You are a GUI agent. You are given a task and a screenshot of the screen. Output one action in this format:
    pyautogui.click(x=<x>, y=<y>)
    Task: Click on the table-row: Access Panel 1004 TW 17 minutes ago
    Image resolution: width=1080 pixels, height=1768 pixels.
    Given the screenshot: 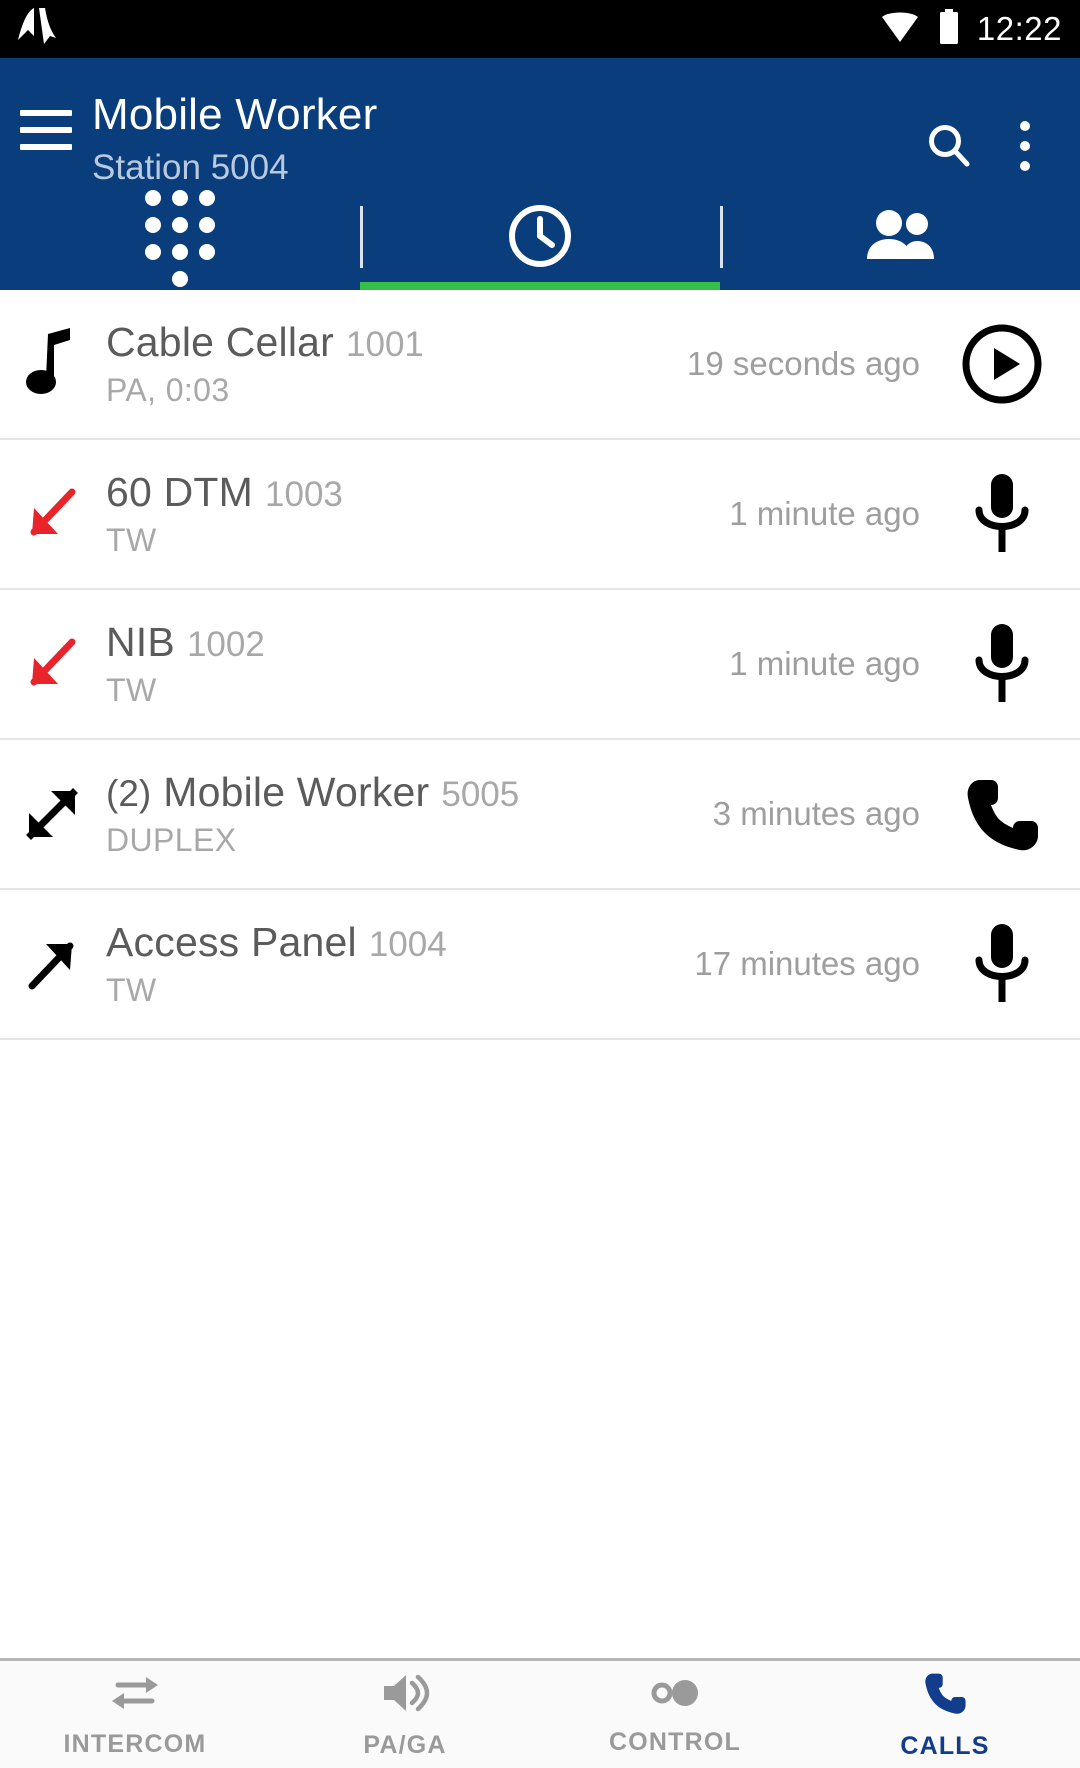 What is the action you would take?
    pyautogui.click(x=540, y=965)
    